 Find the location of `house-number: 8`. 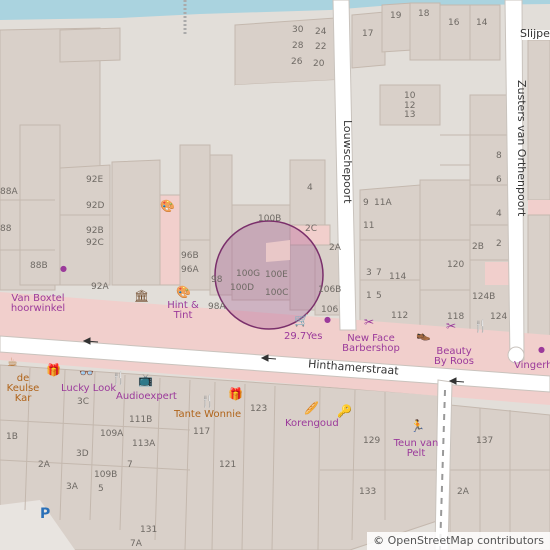

house-number: 8 is located at coordinates (499, 156).